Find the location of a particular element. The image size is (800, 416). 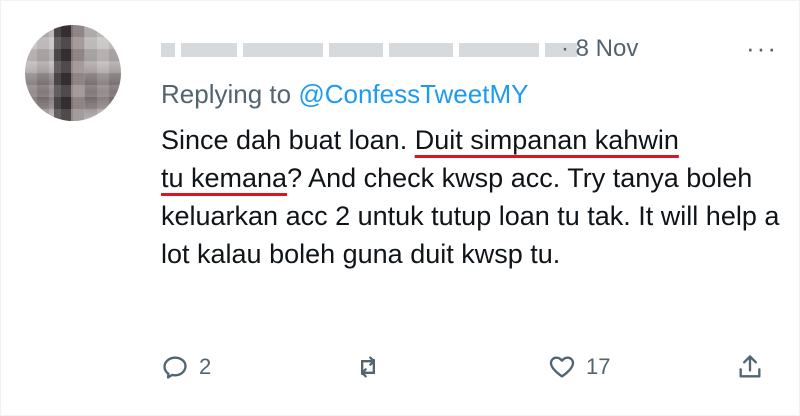

author-name-redacted is located at coordinates (369, 50).